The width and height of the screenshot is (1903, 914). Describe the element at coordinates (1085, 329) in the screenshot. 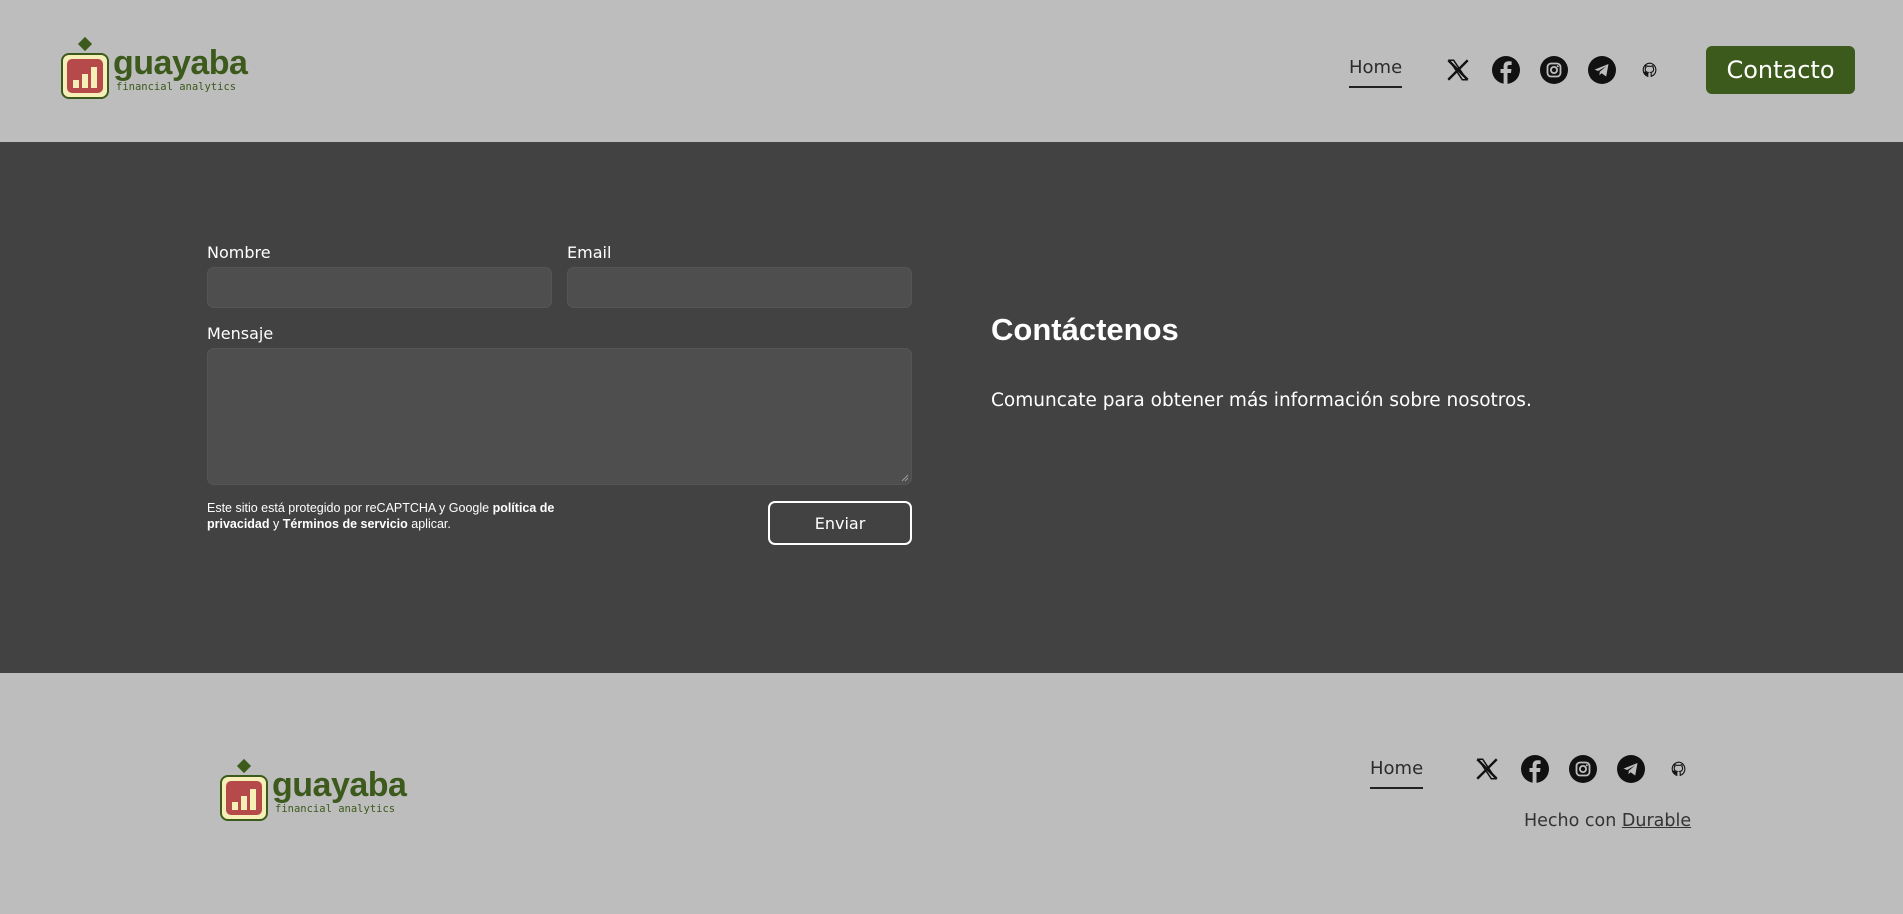

I see `contact-title: Contáctenos` at that location.